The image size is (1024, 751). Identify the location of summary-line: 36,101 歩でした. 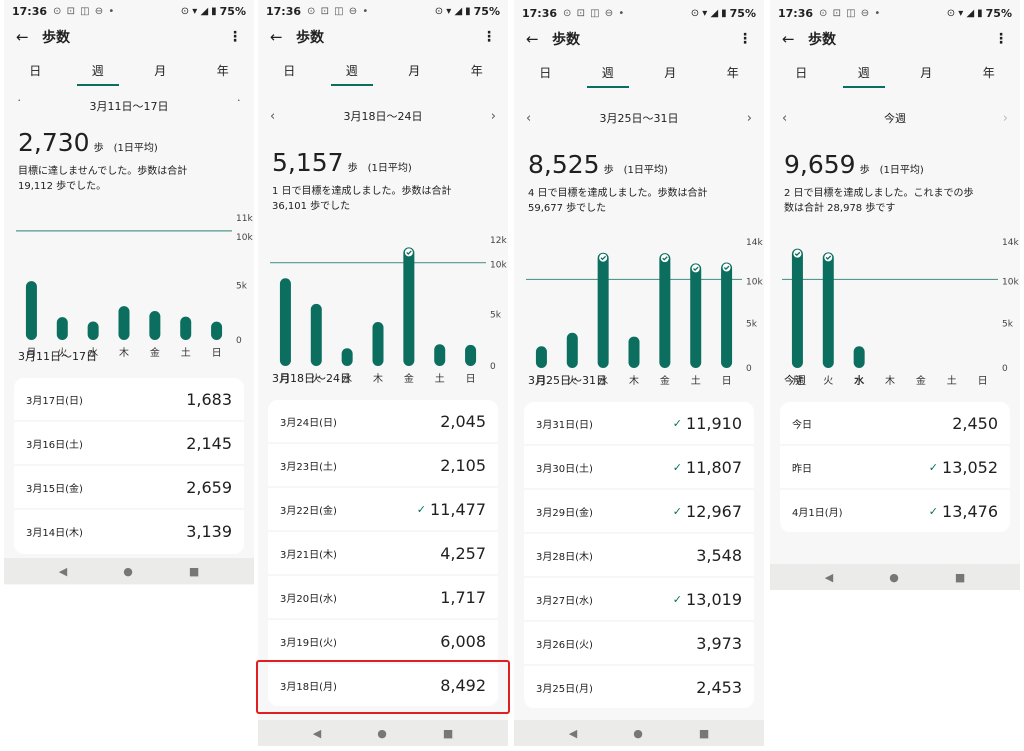
(311, 206).